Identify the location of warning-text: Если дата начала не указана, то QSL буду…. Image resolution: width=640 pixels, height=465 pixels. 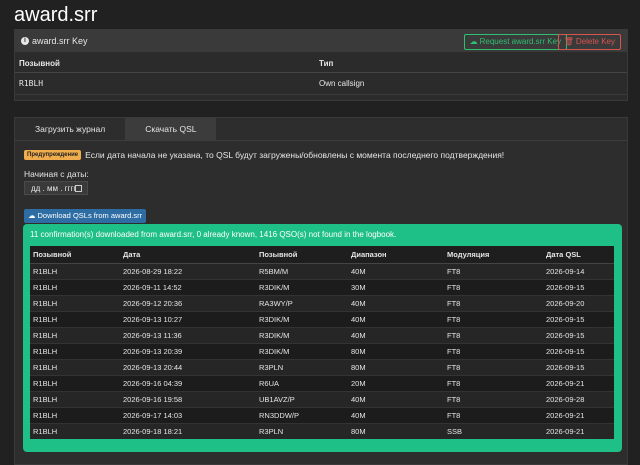
(295, 155).